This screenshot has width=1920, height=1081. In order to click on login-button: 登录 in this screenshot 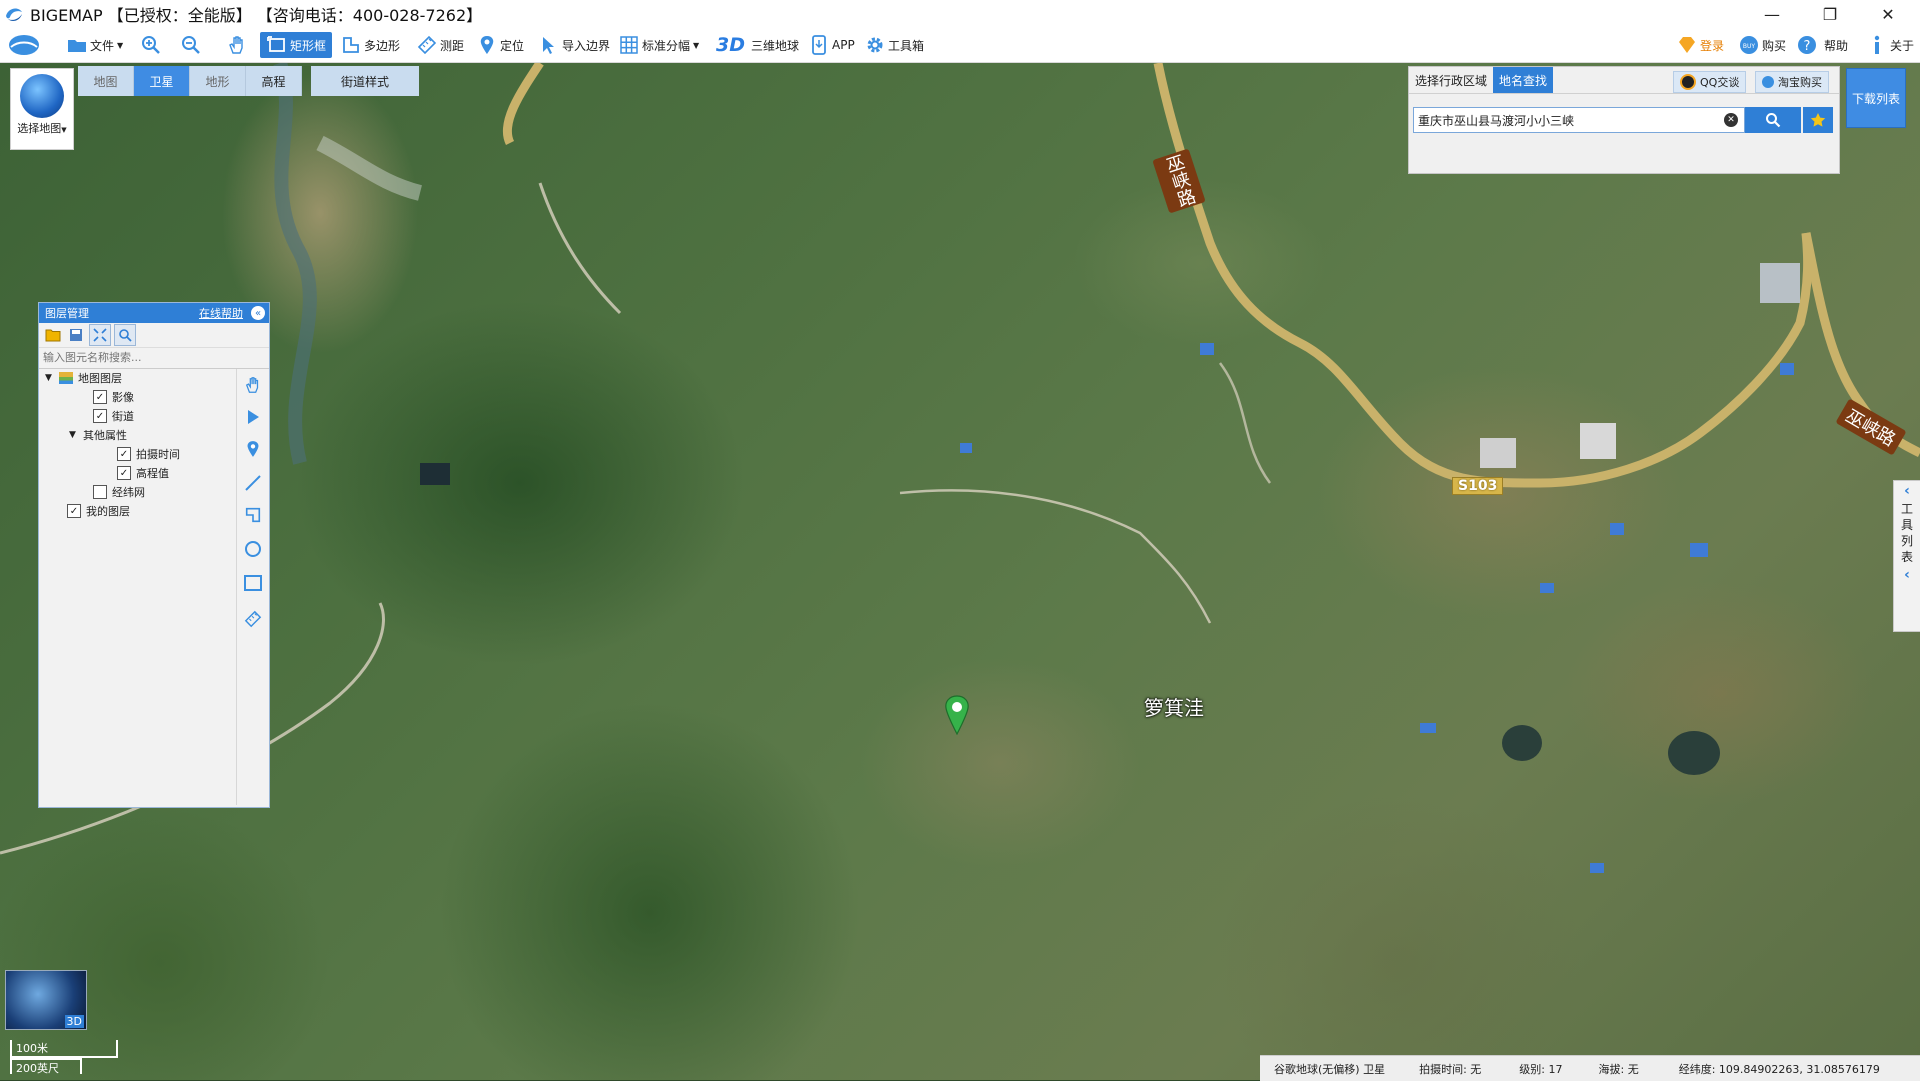, I will do `click(1700, 45)`.